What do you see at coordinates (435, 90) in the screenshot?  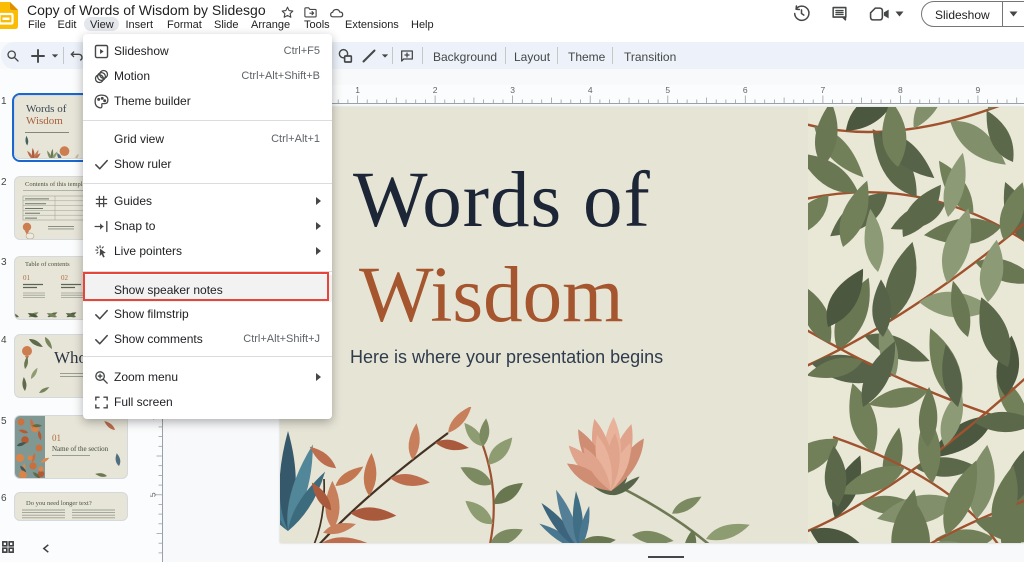 I see `svg-text: 2` at bounding box center [435, 90].